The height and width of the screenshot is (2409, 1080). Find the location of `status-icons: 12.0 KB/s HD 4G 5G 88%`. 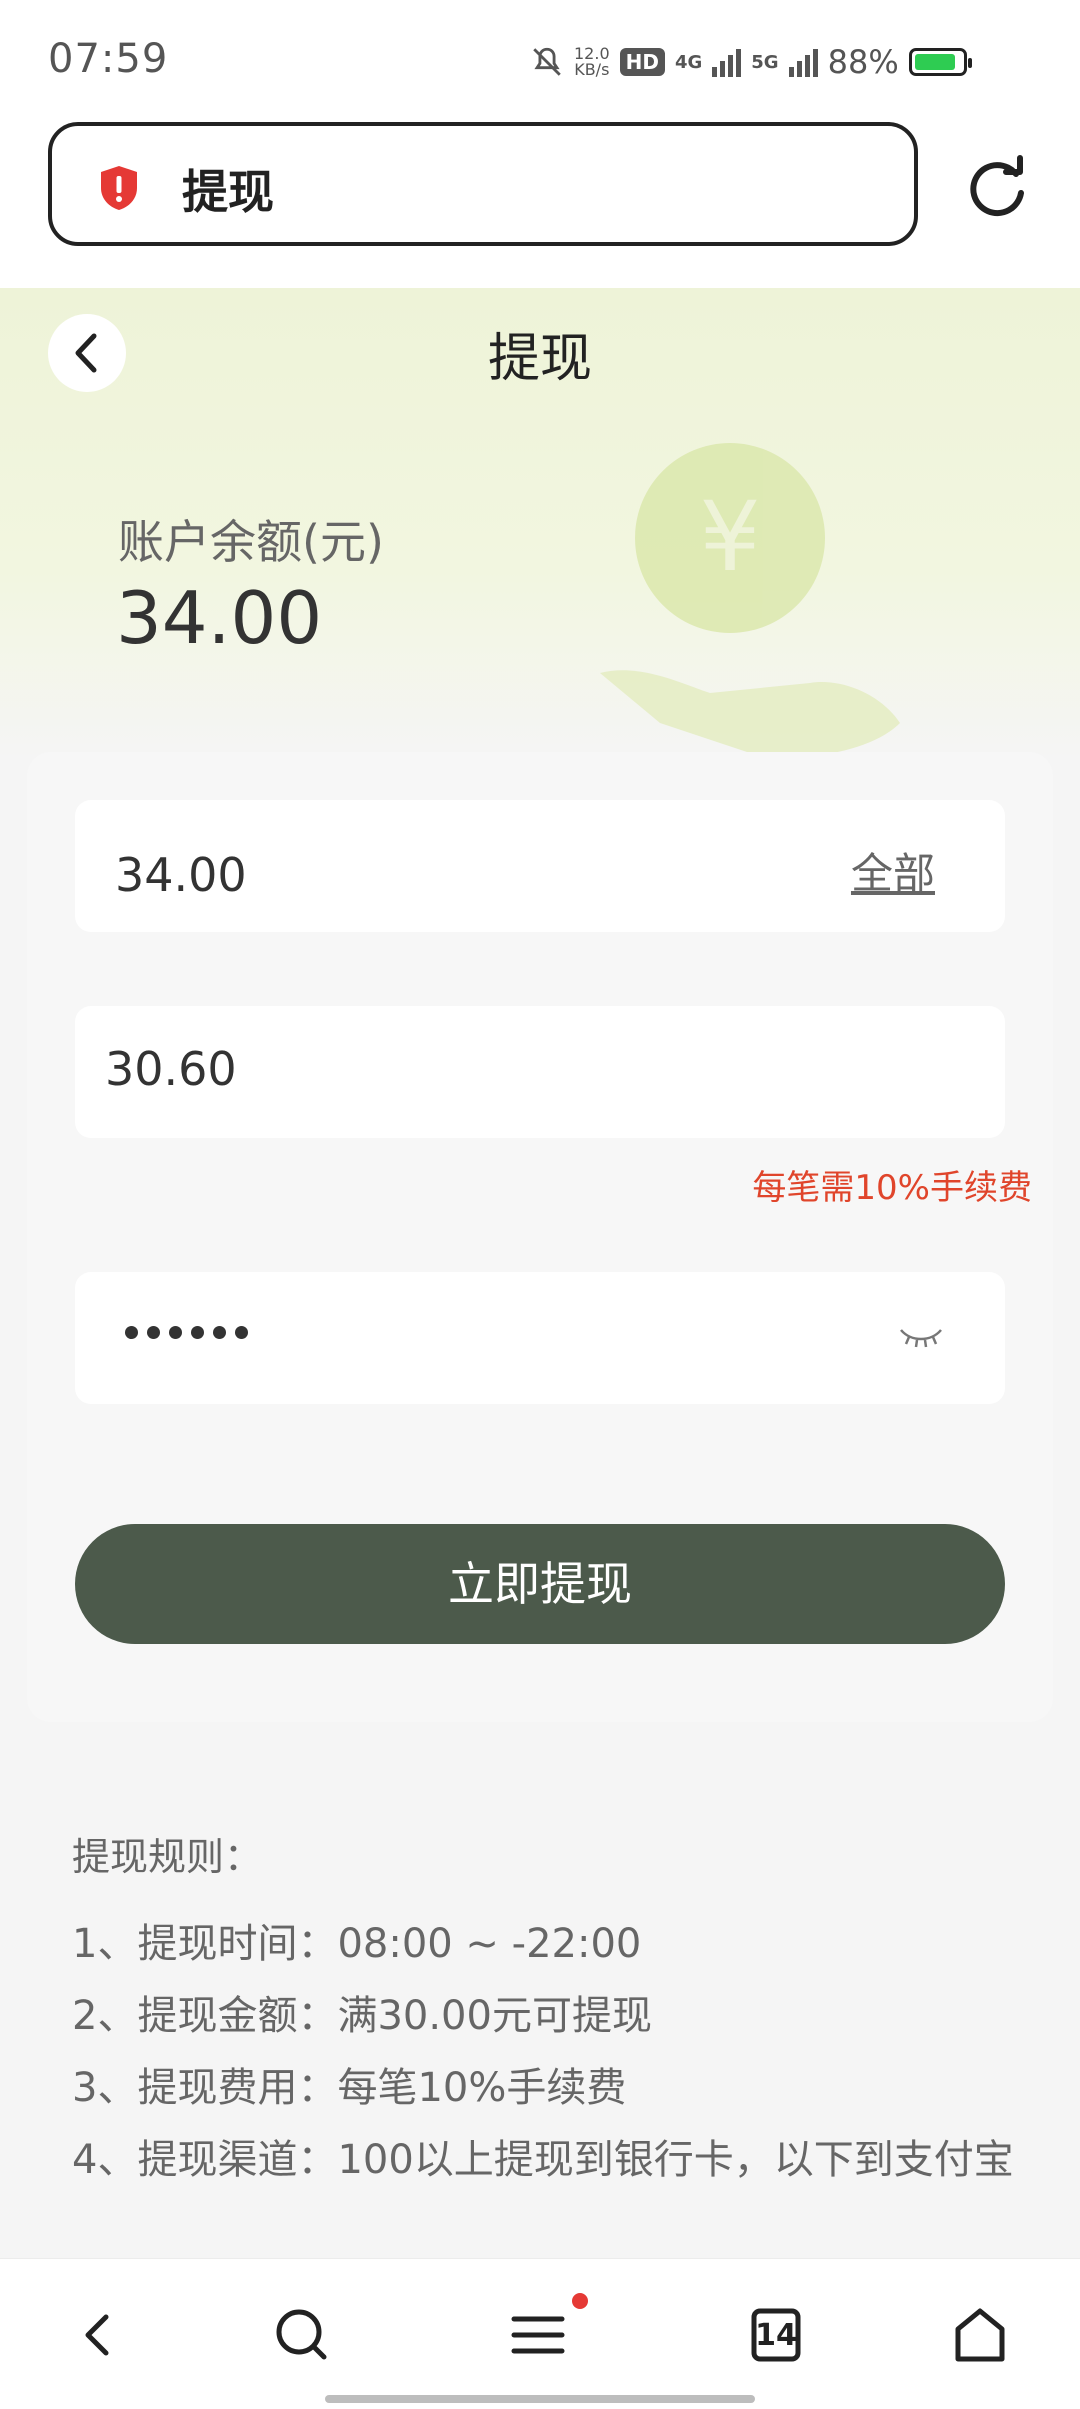

status-icons: 12.0 KB/s HD 4G 5G 88% is located at coordinates (751, 62).